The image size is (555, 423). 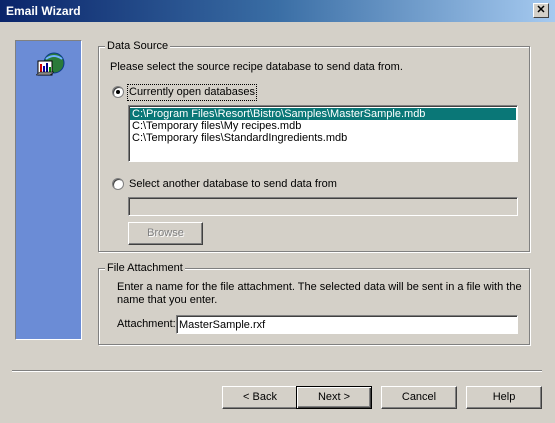 I want to click on back-button: < Back, so click(x=260, y=397).